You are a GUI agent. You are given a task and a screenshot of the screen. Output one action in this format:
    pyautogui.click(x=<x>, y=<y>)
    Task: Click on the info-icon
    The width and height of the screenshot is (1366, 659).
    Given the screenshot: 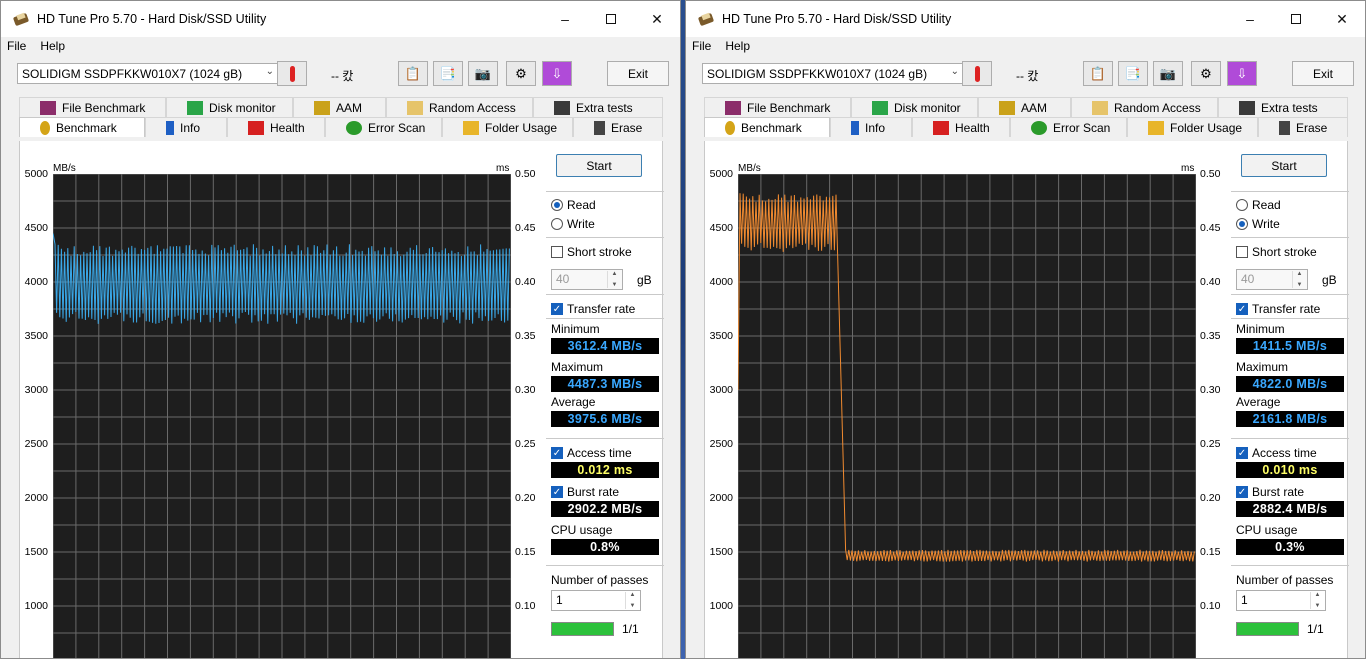 What is the action you would take?
    pyautogui.click(x=855, y=127)
    